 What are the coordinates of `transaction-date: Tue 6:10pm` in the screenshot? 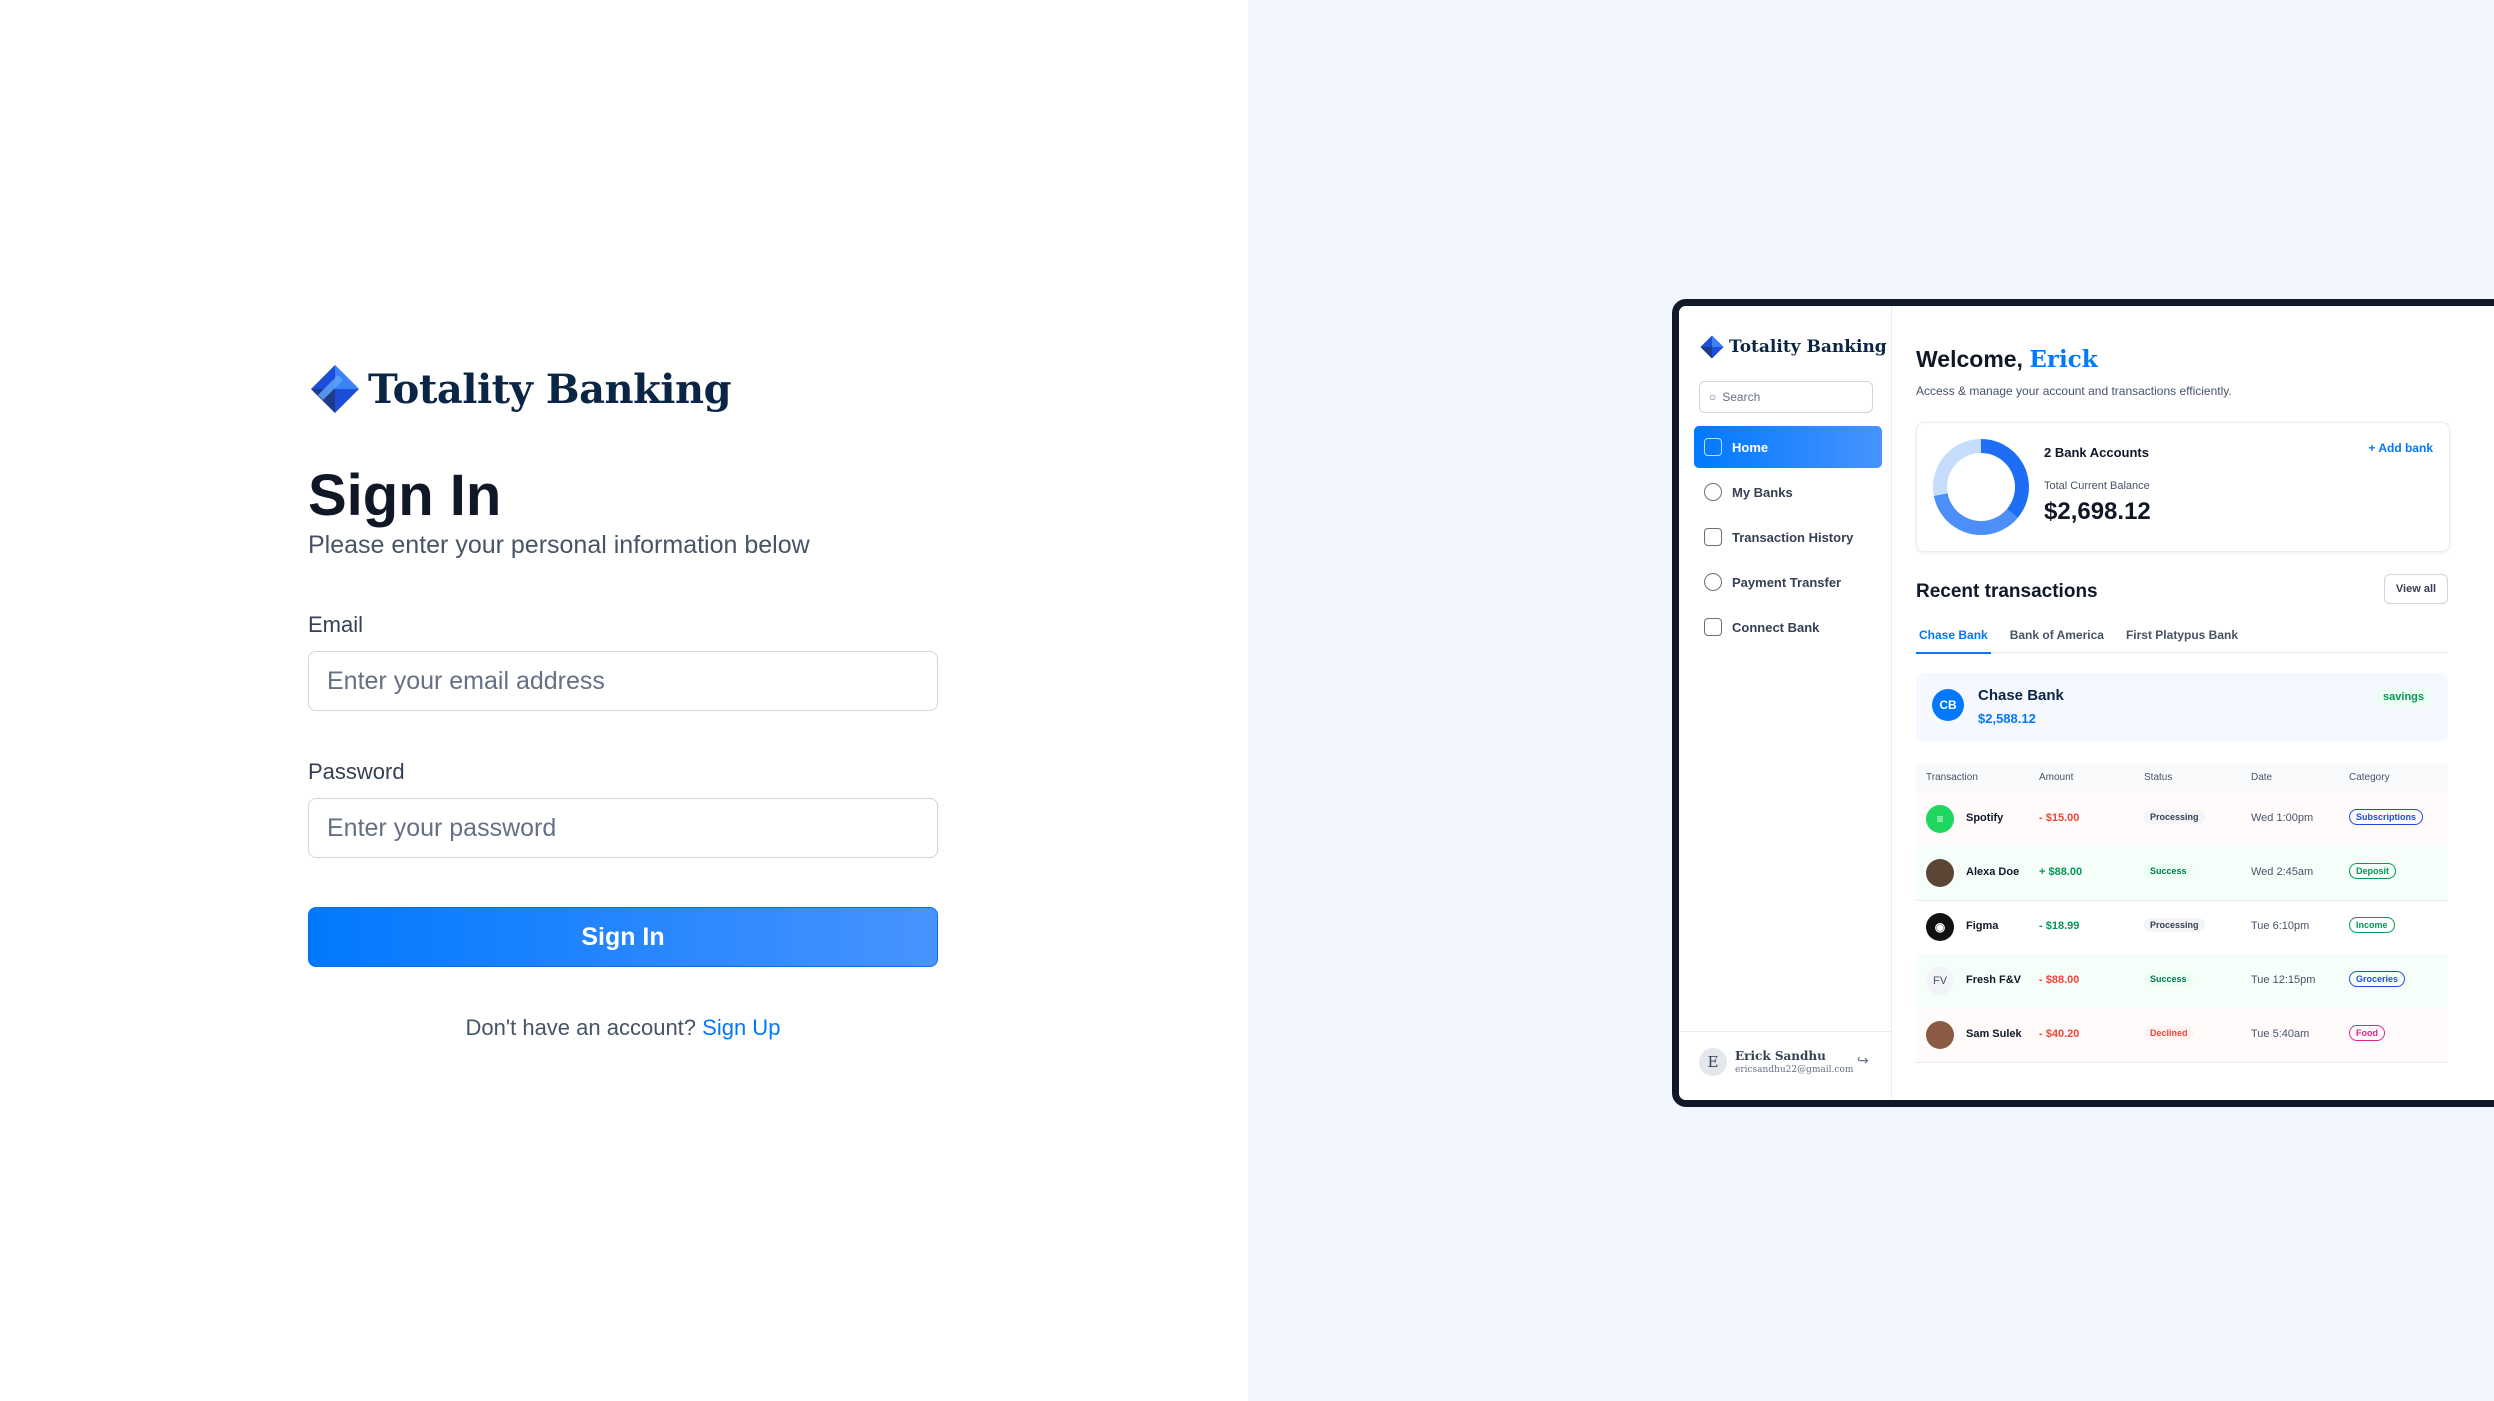 It's located at (2280, 926).